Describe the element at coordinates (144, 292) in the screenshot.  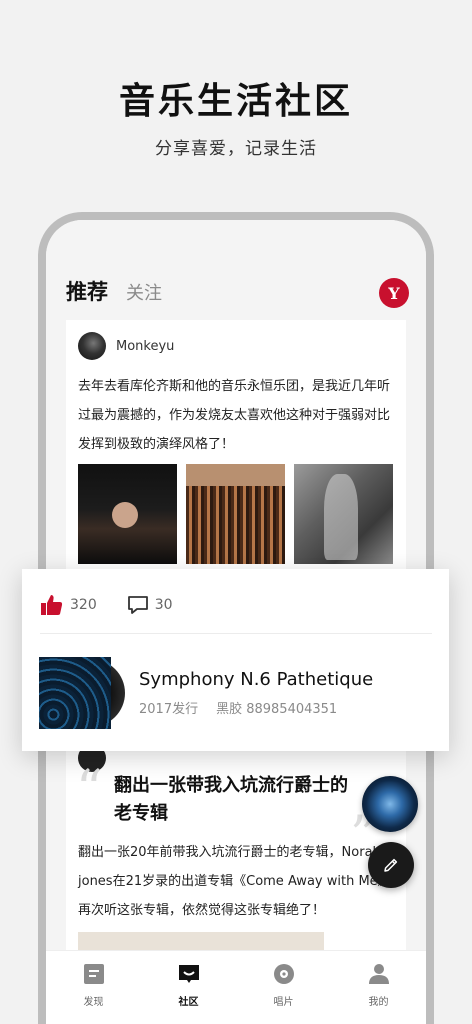
I see `tab-following: 关注` at that location.